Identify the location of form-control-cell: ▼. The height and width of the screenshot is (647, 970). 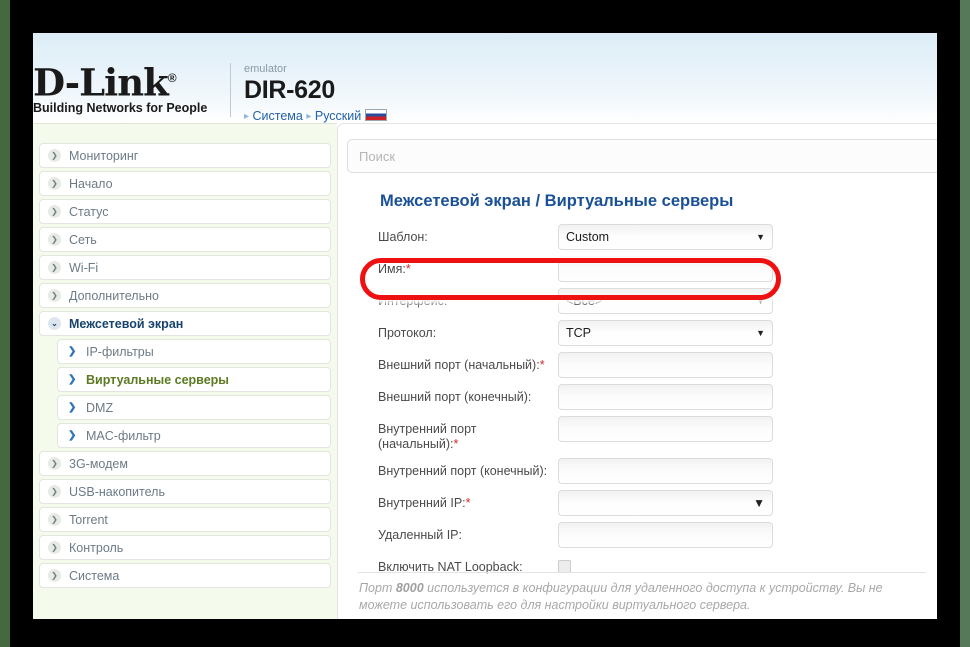
(683, 503).